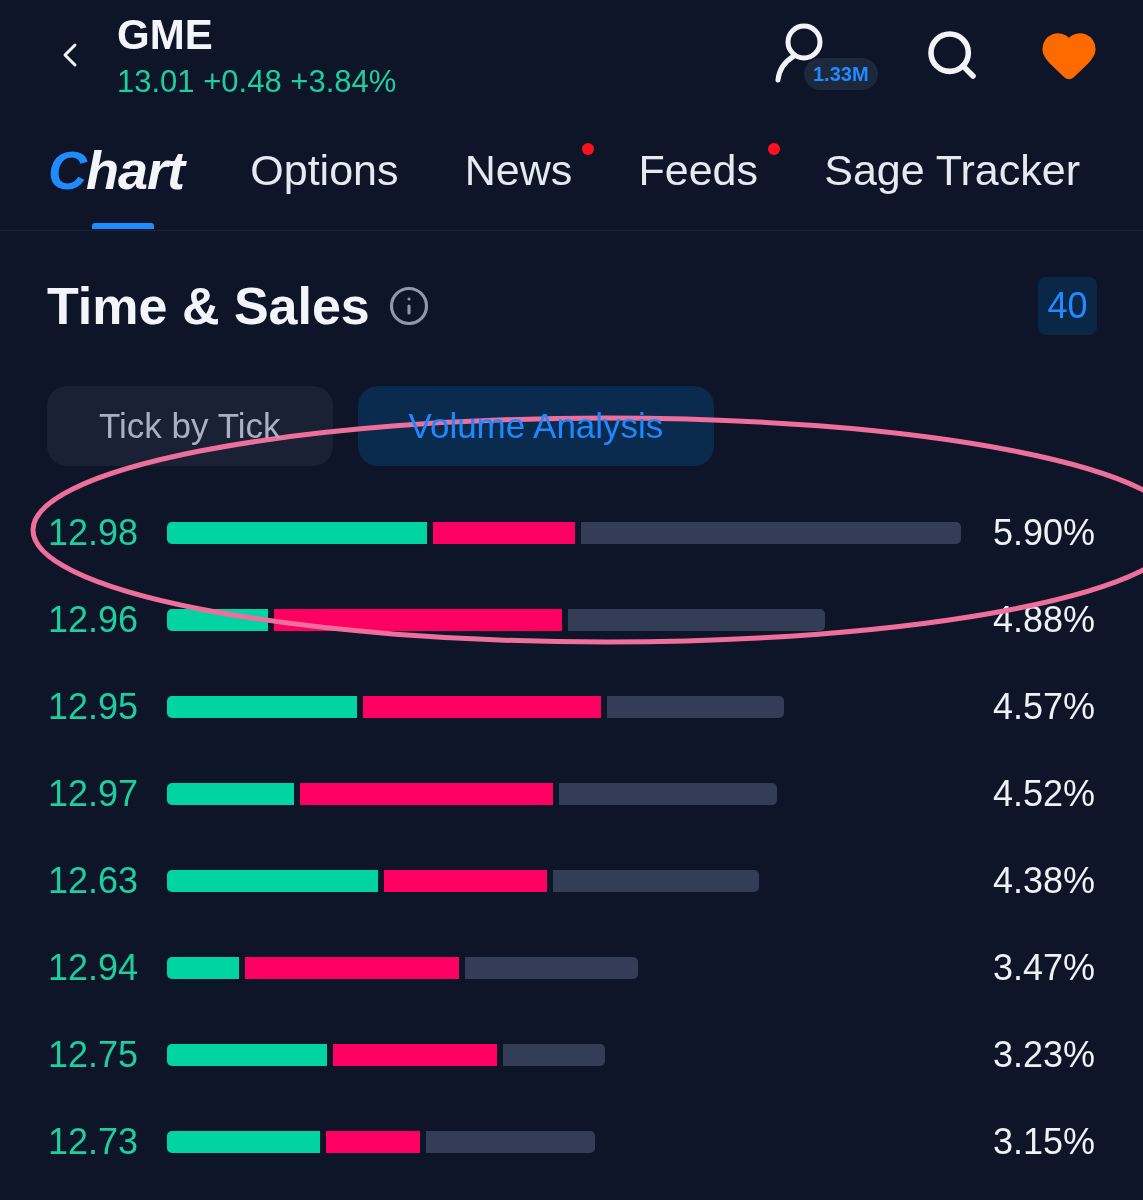 The image size is (1143, 1200). What do you see at coordinates (1043, 793) in the screenshot?
I see `volume-share: 4.52%` at bounding box center [1043, 793].